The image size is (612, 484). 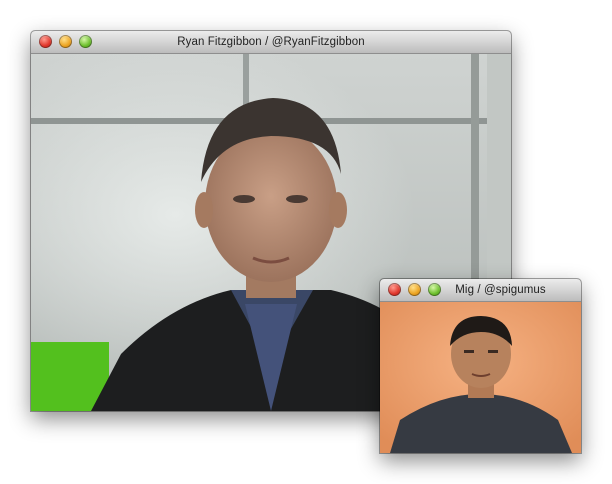 I want to click on pip-window-titlebar: Mig / @spigumus, so click(x=480, y=290).